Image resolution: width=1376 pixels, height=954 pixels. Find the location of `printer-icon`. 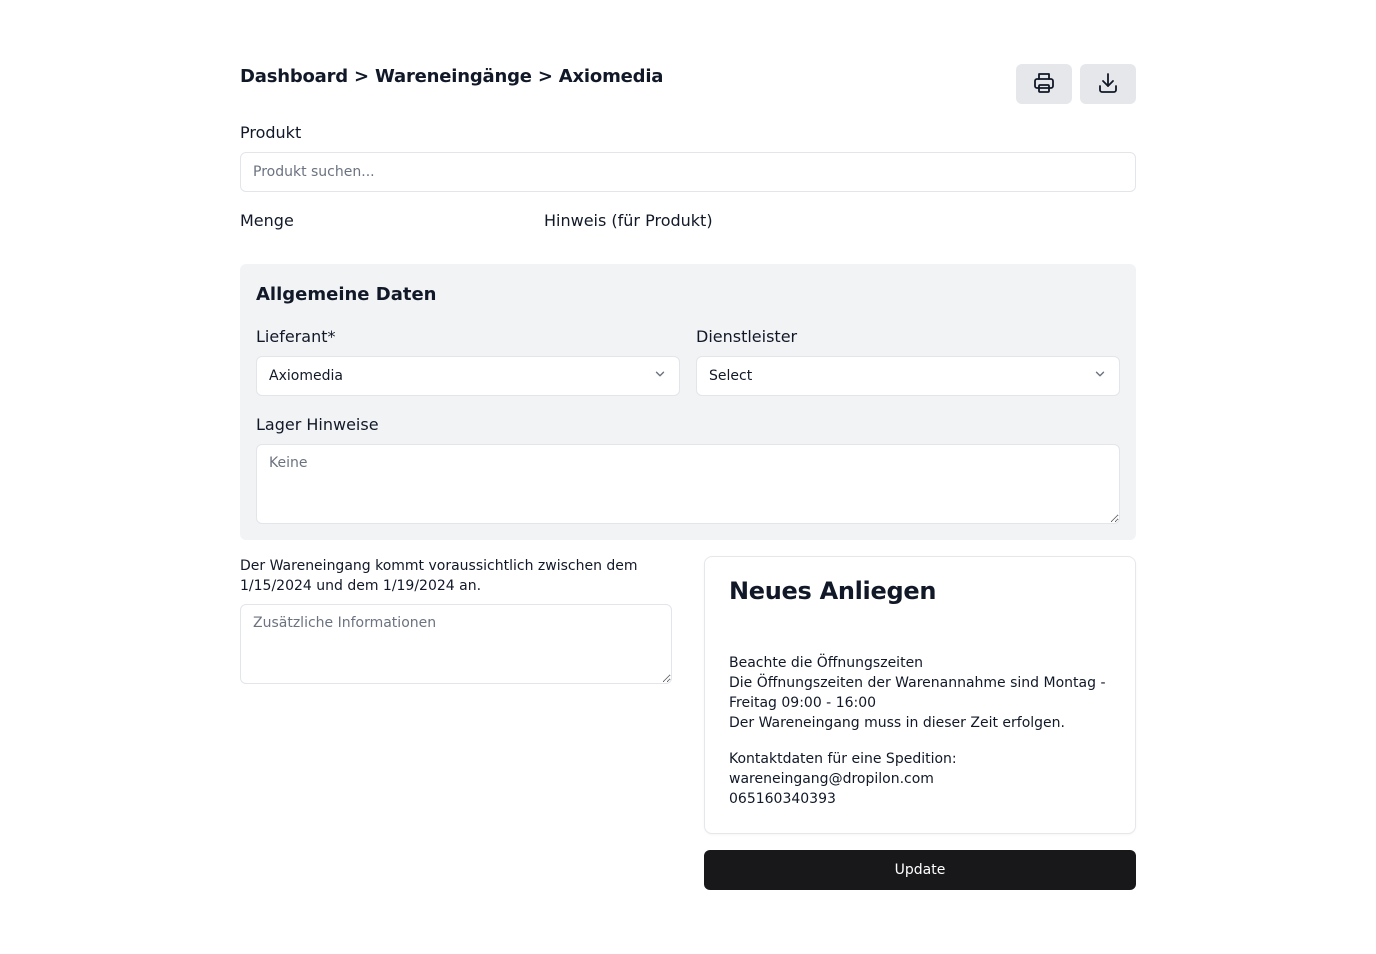

printer-icon is located at coordinates (1044, 84).